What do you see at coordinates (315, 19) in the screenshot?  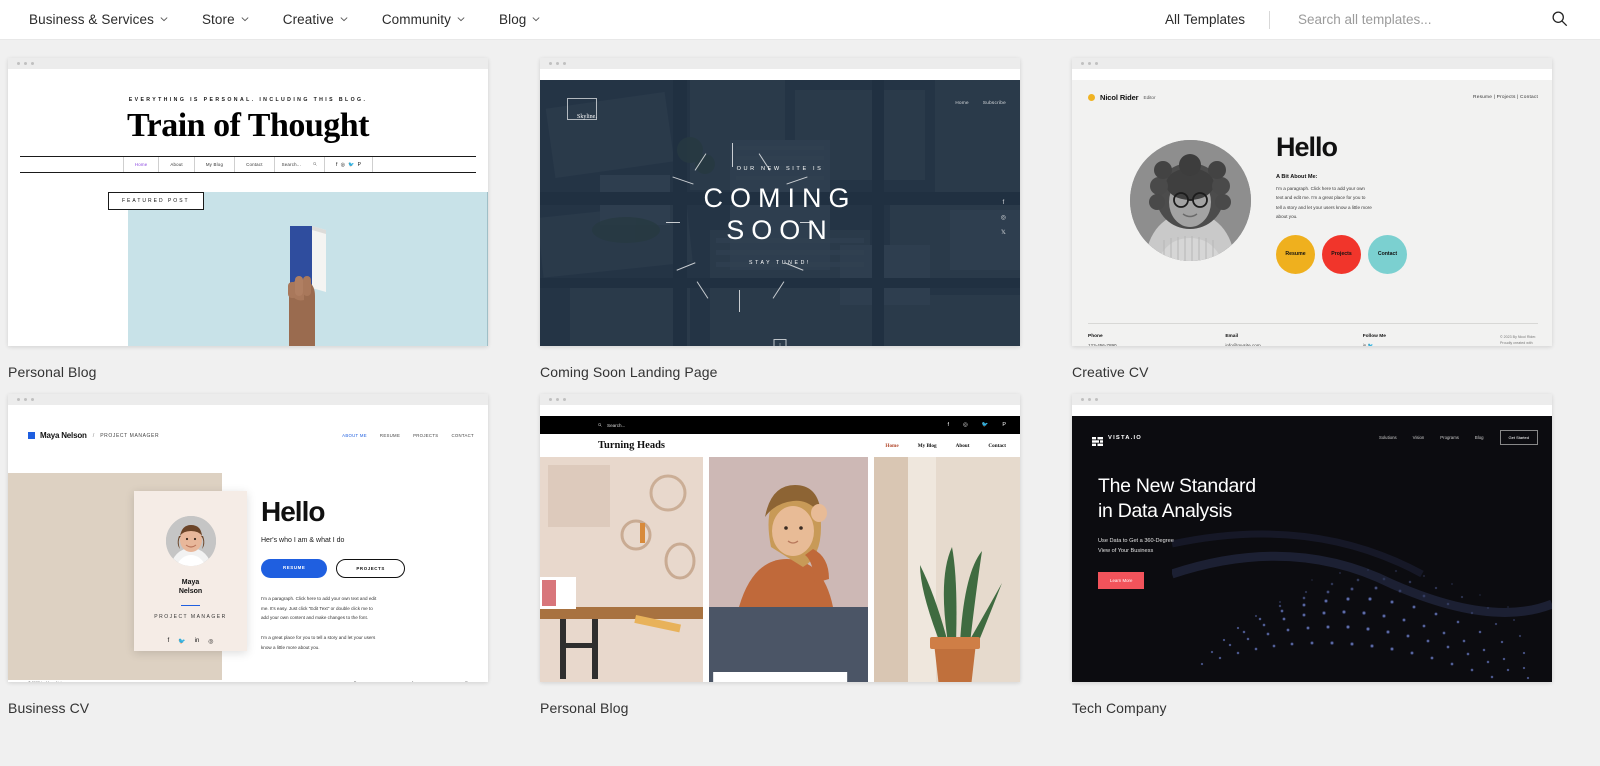 I see `nav-item-creative: Creative` at bounding box center [315, 19].